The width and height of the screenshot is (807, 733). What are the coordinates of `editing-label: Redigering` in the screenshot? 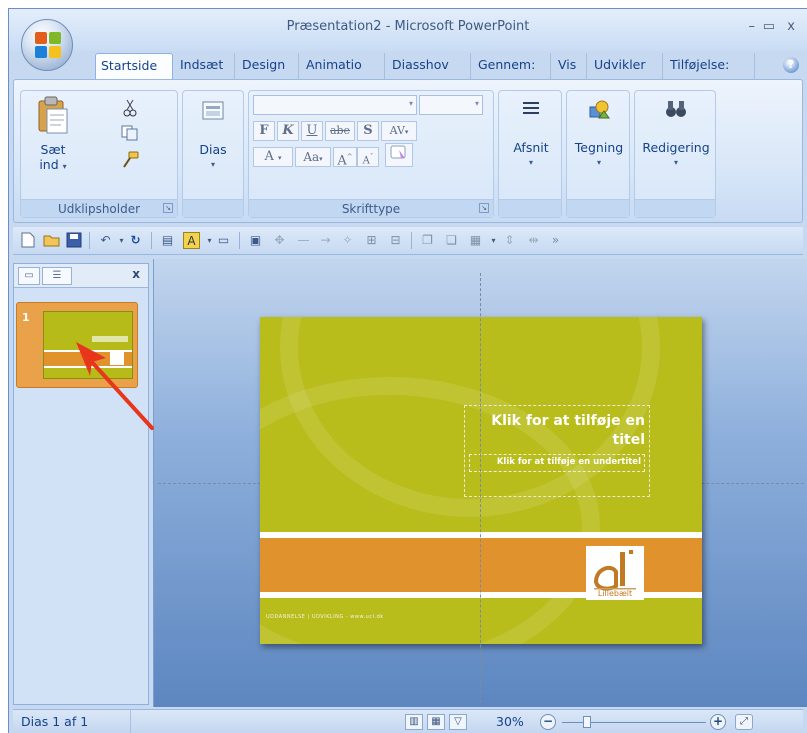 It's located at (676, 147).